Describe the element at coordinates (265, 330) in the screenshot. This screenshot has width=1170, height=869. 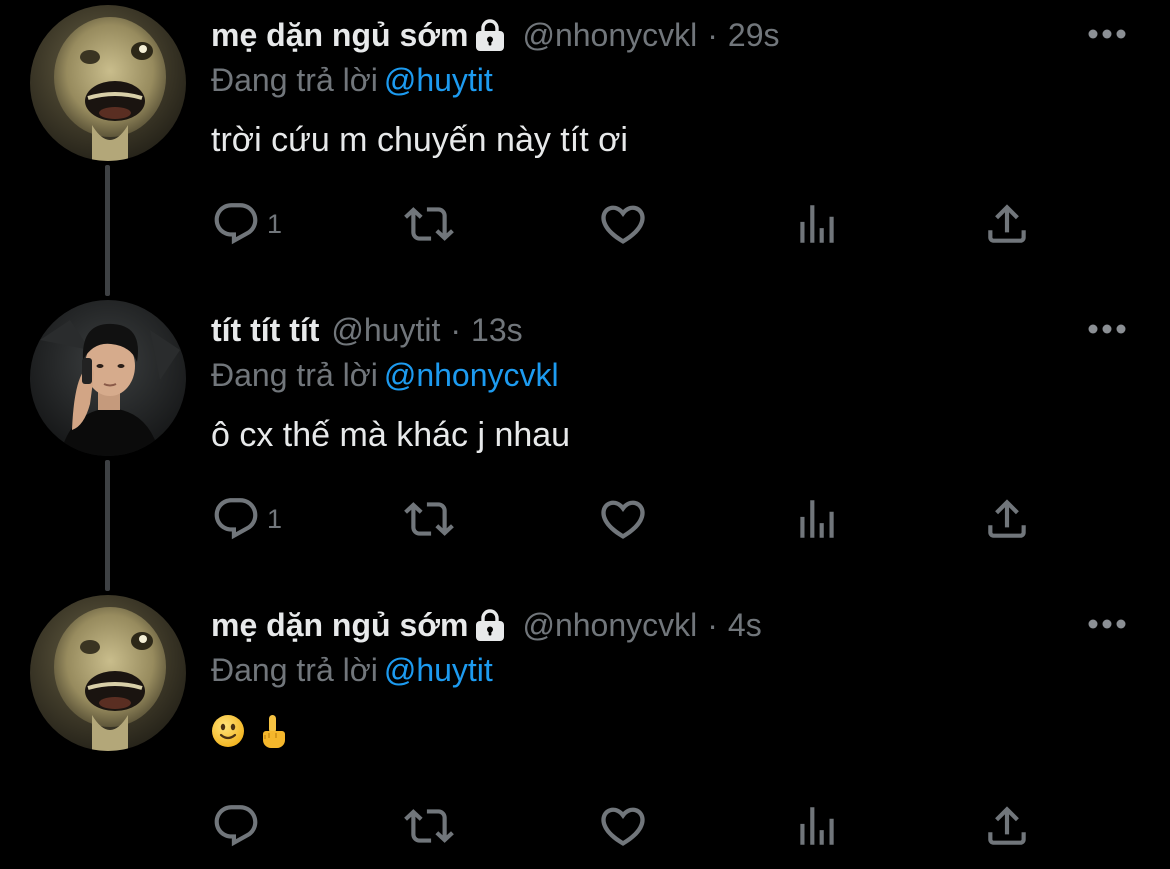
I see `display-name: tít tít tít` at that location.